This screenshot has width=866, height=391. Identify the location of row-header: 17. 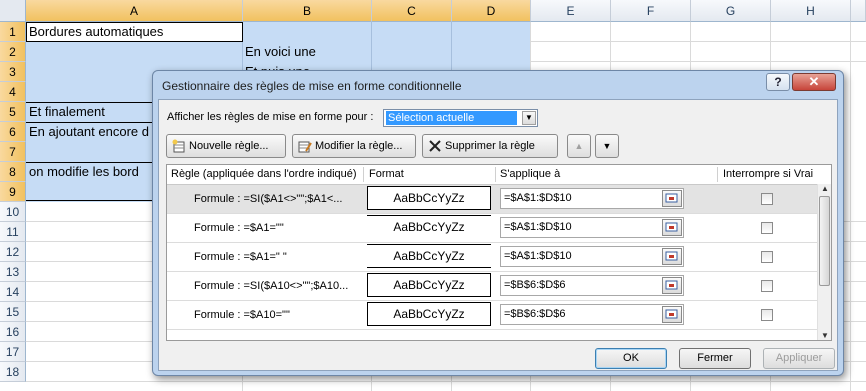
(13, 352).